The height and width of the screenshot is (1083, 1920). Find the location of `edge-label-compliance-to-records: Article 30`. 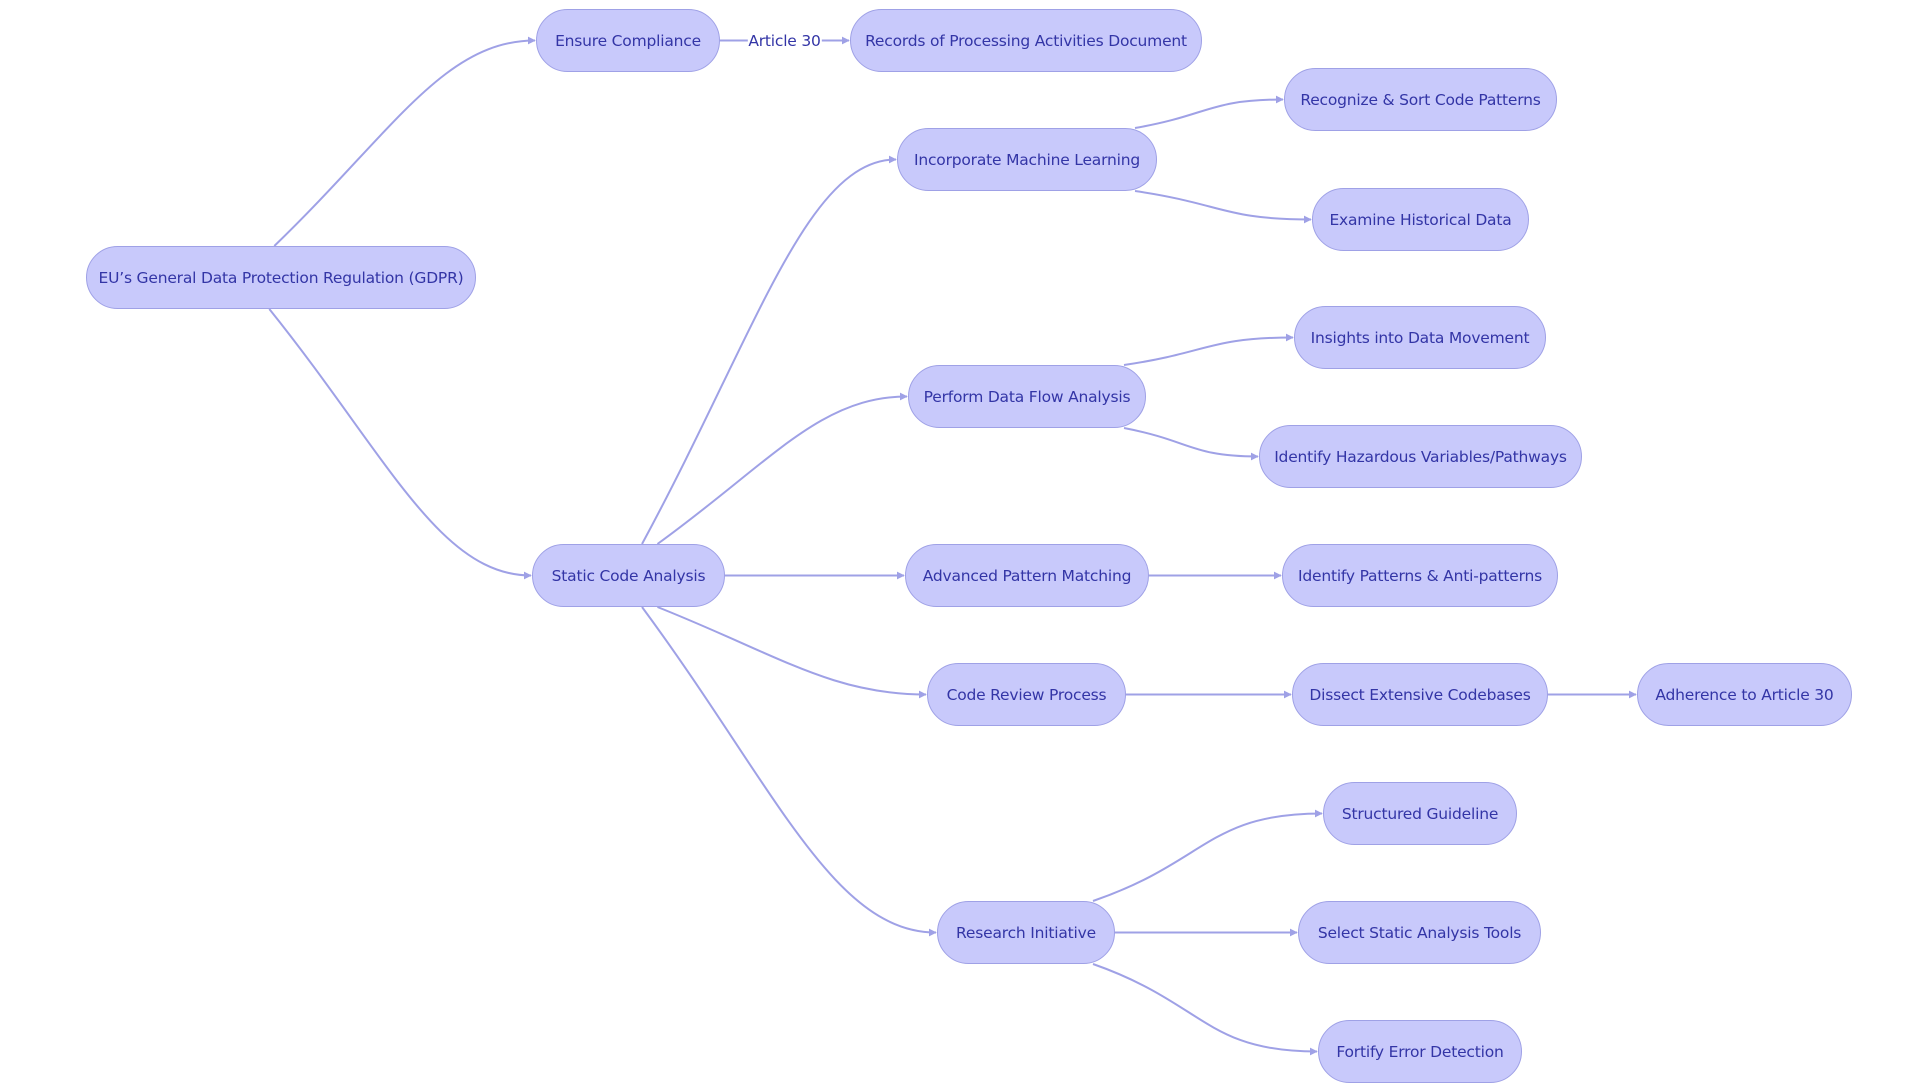

edge-label-compliance-to-records: Article 30 is located at coordinates (784, 40).